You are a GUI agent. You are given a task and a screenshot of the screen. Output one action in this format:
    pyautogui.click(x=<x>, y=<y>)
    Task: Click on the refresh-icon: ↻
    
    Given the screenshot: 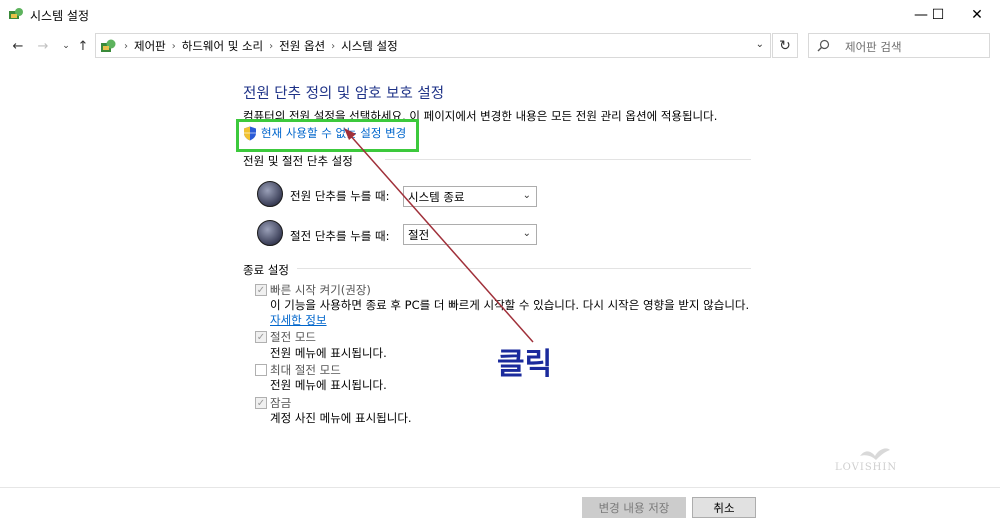 What is the action you would take?
    pyautogui.click(x=785, y=45)
    